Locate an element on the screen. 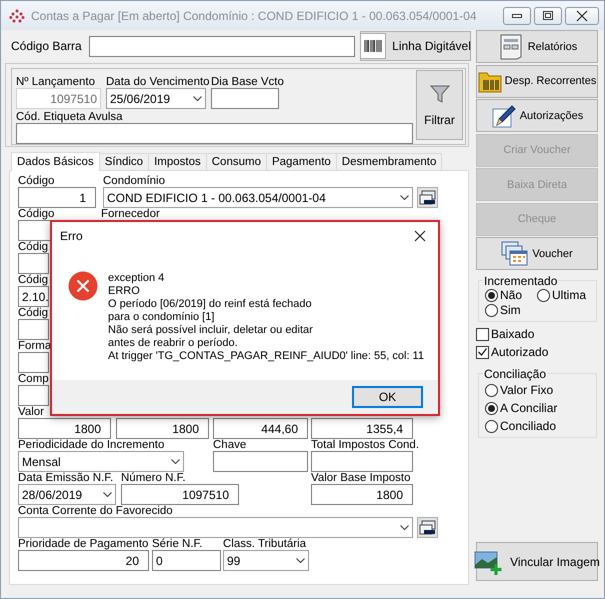 The height and width of the screenshot is (599, 605). minimize-button is located at coordinates (517, 15).